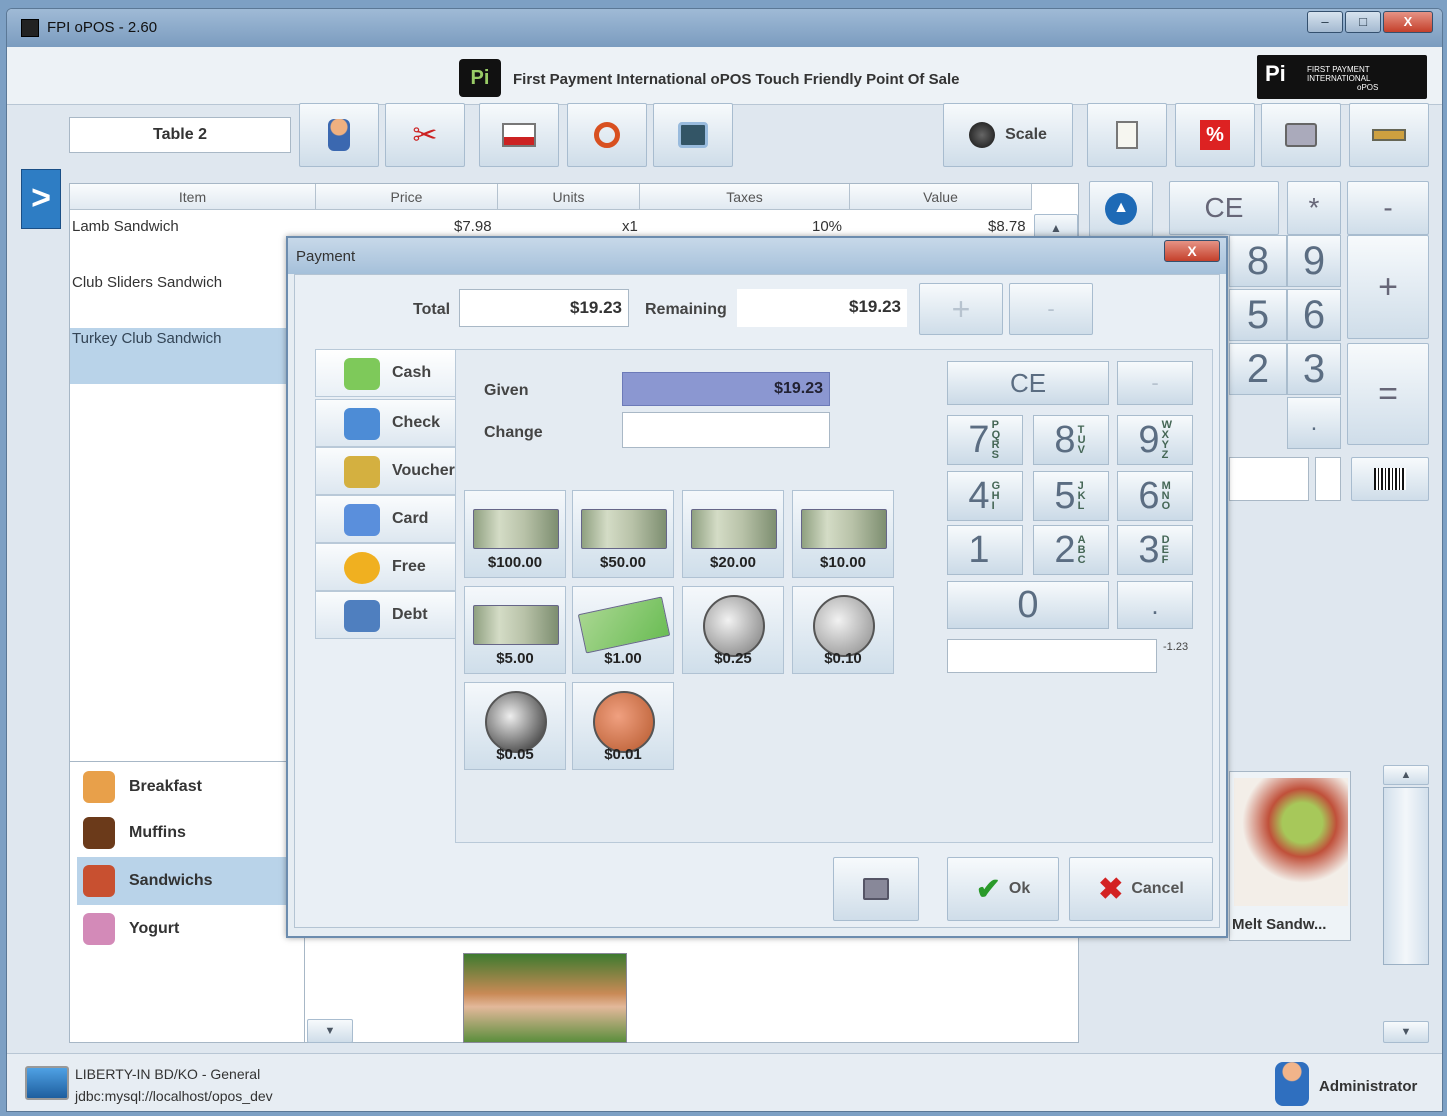 The width and height of the screenshot is (1447, 1116). What do you see at coordinates (1192, 251) in the screenshot?
I see `payment-close-button: X` at bounding box center [1192, 251].